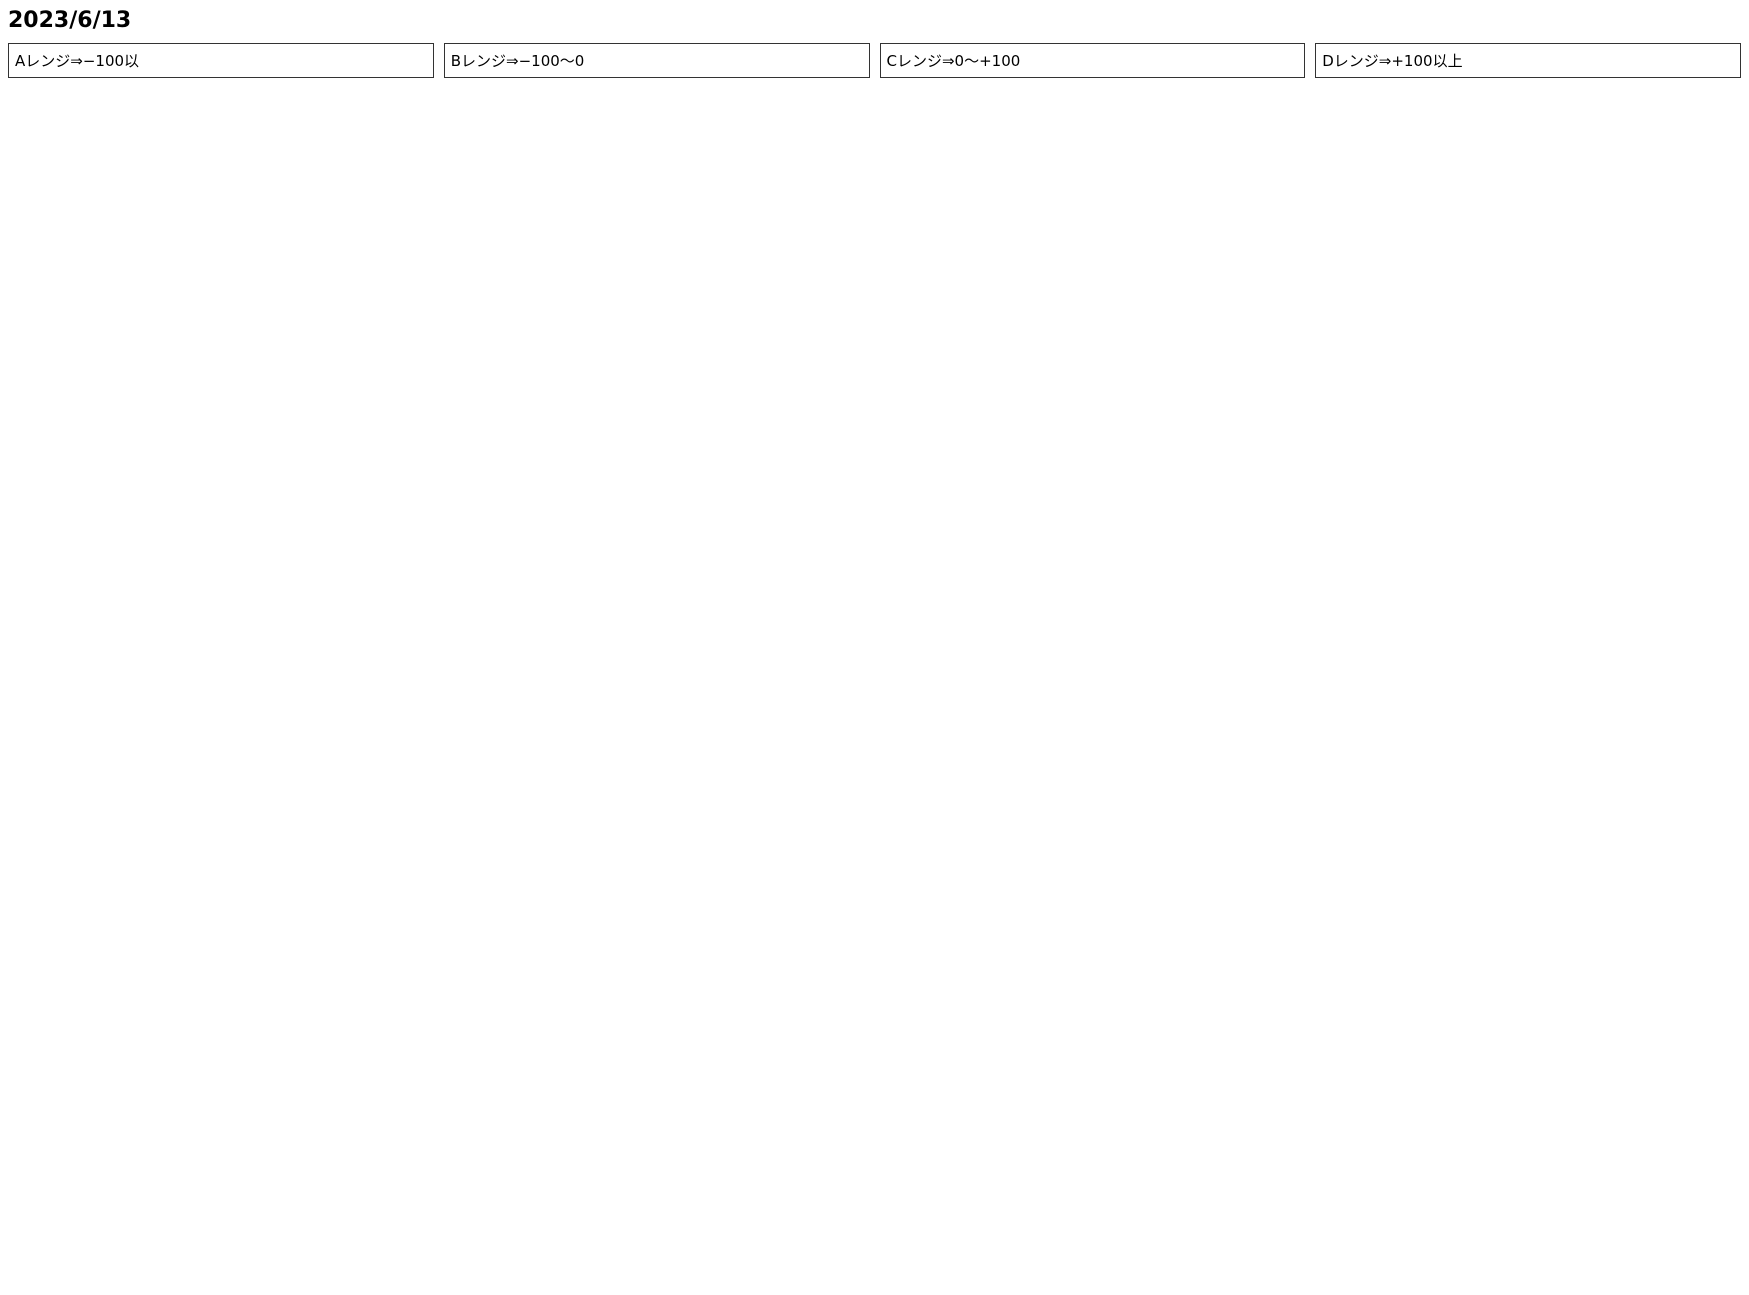  What do you see at coordinates (70, 20) in the screenshot?
I see `date-title: 2023/6/13` at bounding box center [70, 20].